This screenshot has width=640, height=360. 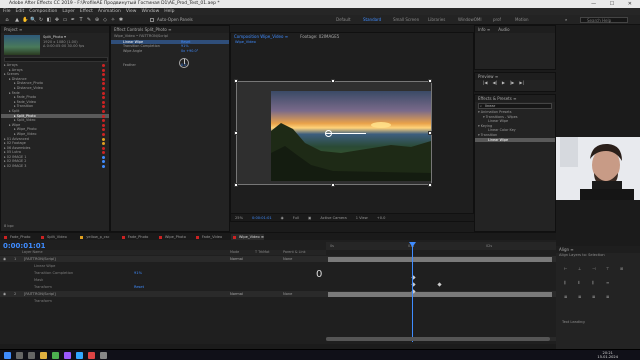 What do you see at coordinates (406, 19) in the screenshot?
I see `workspace-small-screen: Small Screen` at bounding box center [406, 19].